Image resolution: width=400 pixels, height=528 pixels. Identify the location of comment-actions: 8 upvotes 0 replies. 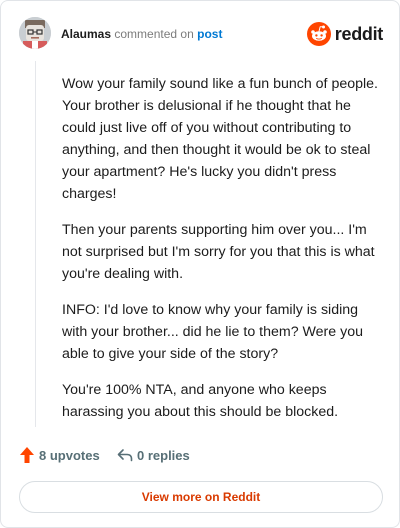
(199, 455).